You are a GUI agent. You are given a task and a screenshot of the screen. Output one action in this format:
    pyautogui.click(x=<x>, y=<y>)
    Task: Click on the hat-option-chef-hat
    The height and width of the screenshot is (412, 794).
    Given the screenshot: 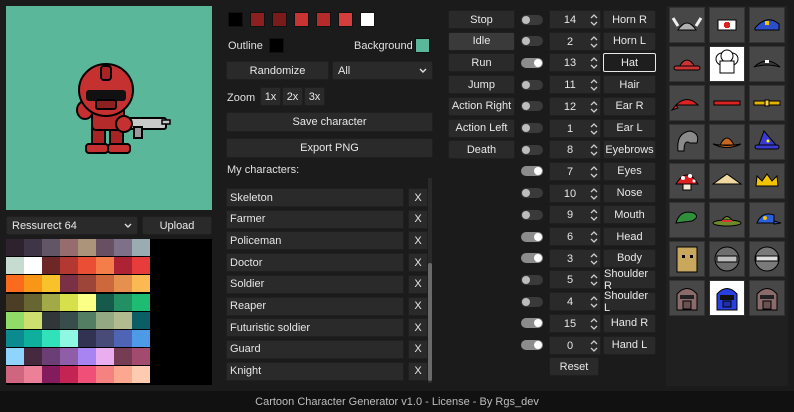 What is the action you would take?
    pyautogui.click(x=727, y=64)
    